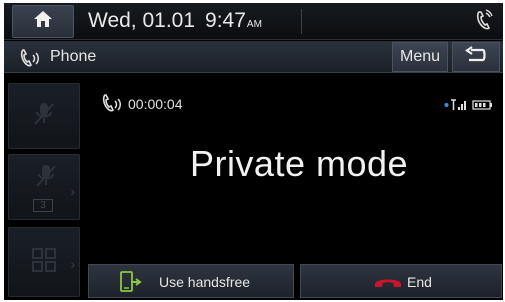 This screenshot has height=302, width=505. I want to click on use-handsfree-label: Use handsfree, so click(205, 282).